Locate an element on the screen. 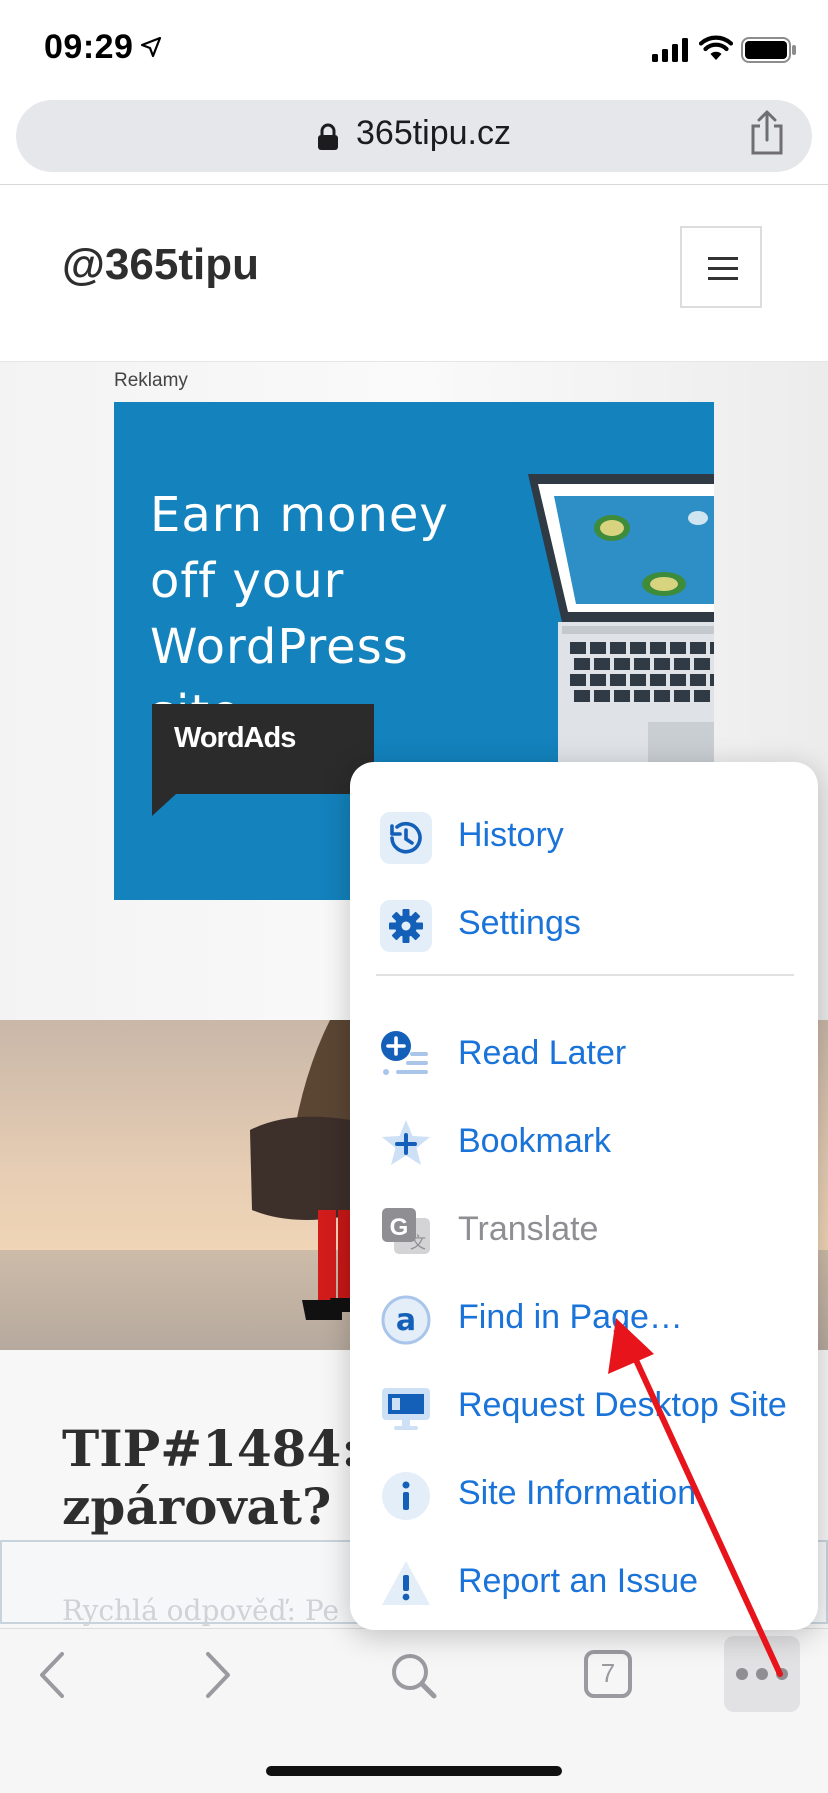  menu-item-site-information: Site Information is located at coordinates (584, 1496).